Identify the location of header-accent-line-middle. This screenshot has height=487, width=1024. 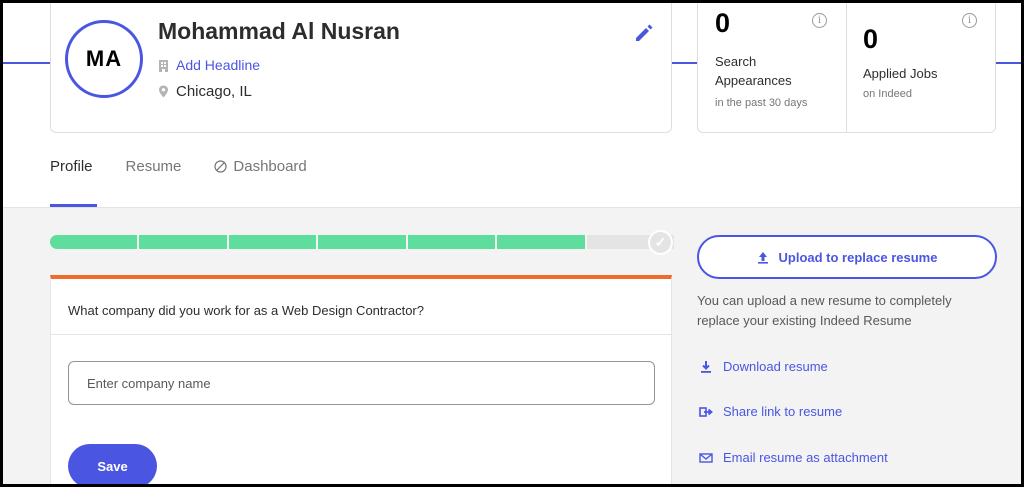
(684, 63).